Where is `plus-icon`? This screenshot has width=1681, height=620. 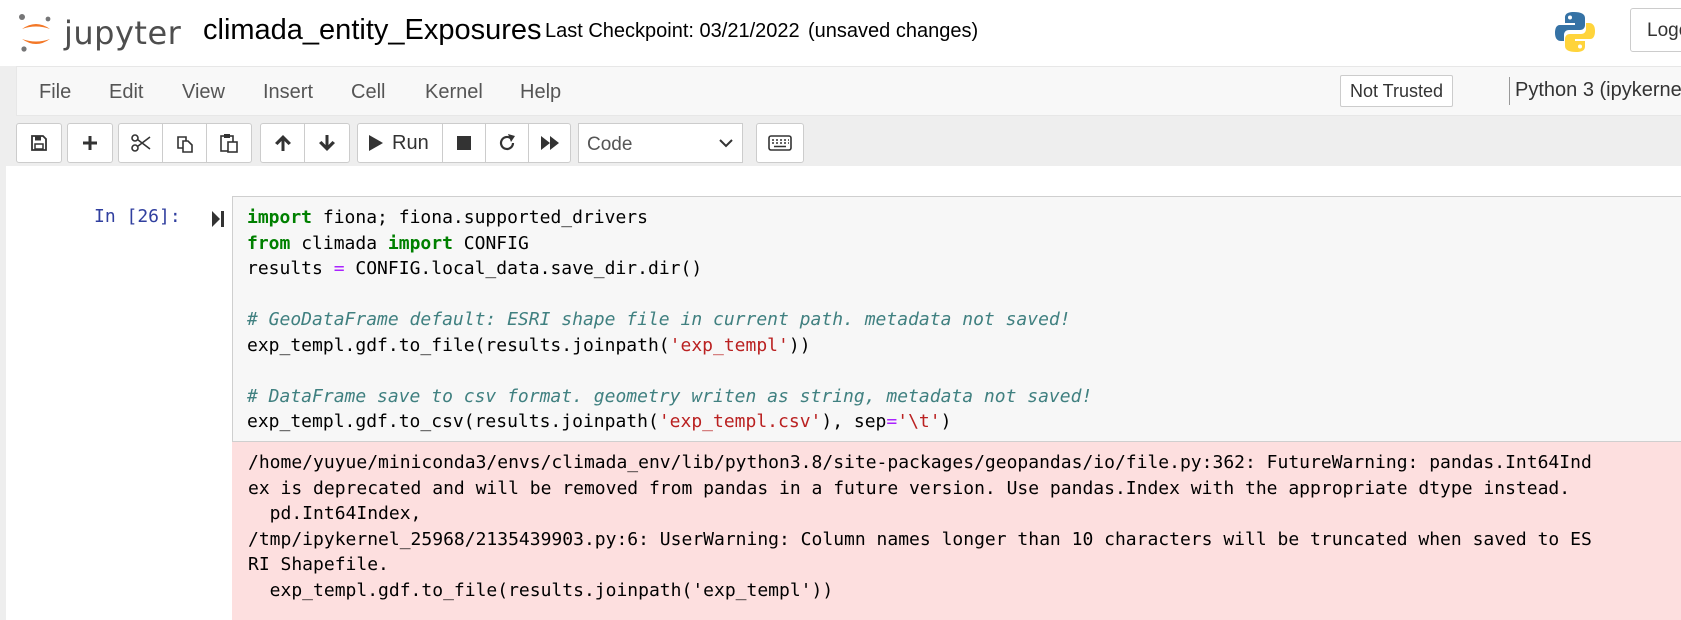
plus-icon is located at coordinates (90, 143).